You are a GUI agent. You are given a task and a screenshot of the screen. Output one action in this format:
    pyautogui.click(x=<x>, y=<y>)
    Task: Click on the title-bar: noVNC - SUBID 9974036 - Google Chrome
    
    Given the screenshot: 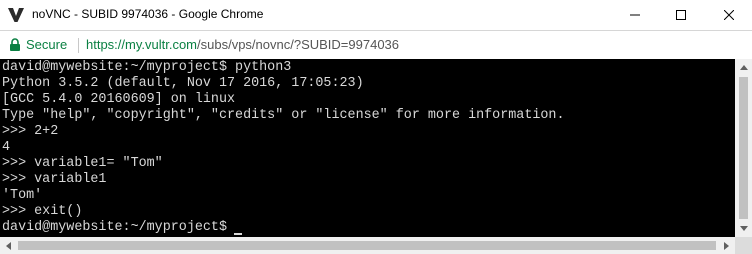 What is the action you would take?
    pyautogui.click(x=376, y=15)
    